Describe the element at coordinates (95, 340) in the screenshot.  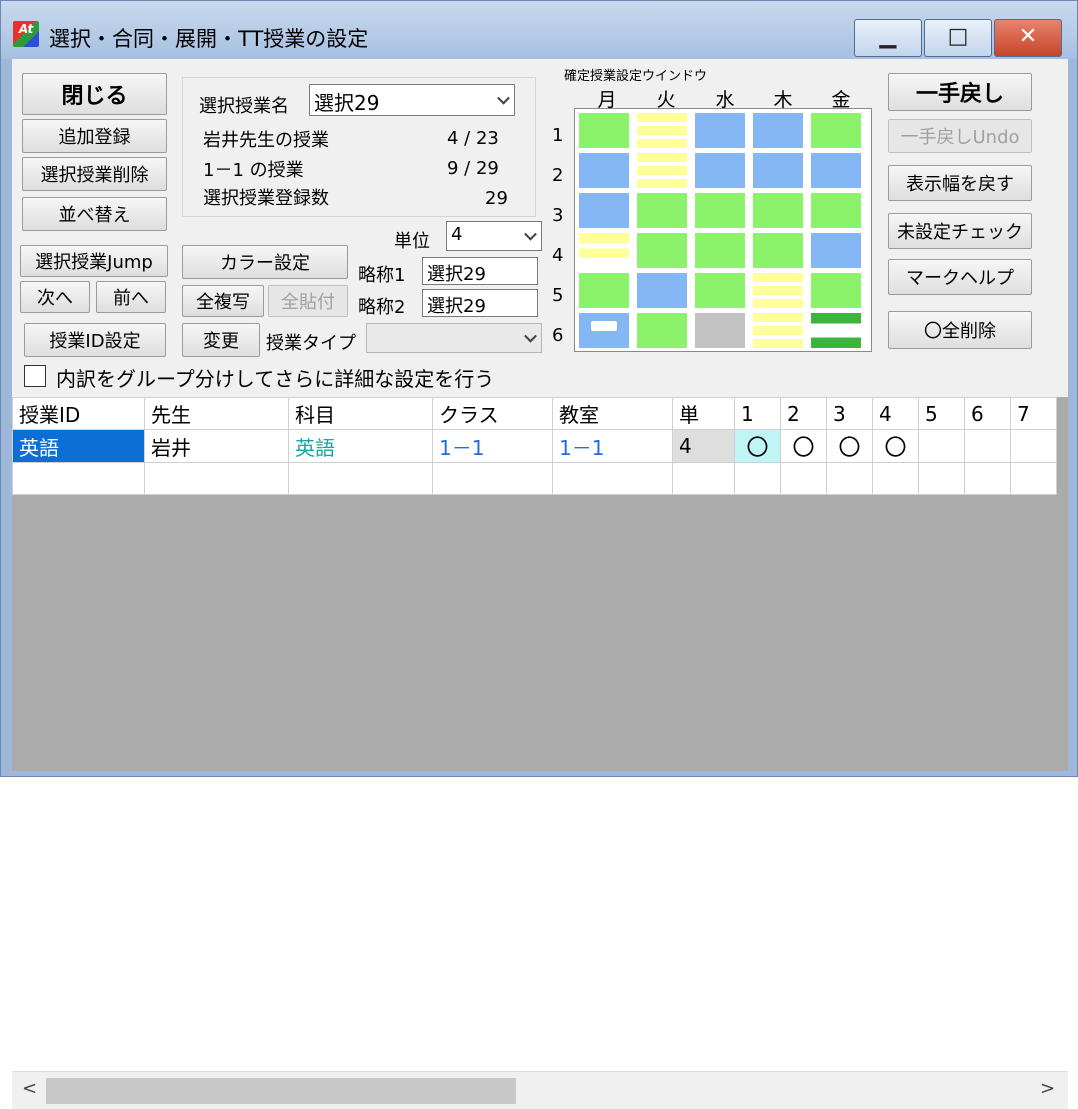
I see `lesson-id-setting-button: 授業ID設定` at that location.